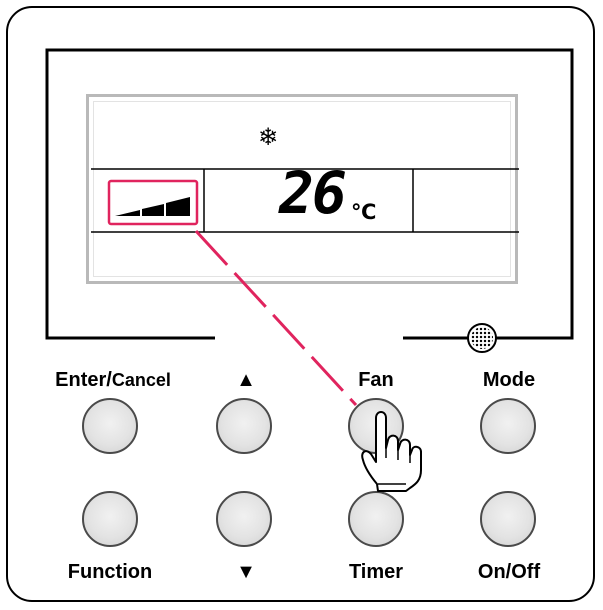 Image resolution: width=603 pixels, height=610 pixels. I want to click on up-arrow-label: ▲, so click(246, 380).